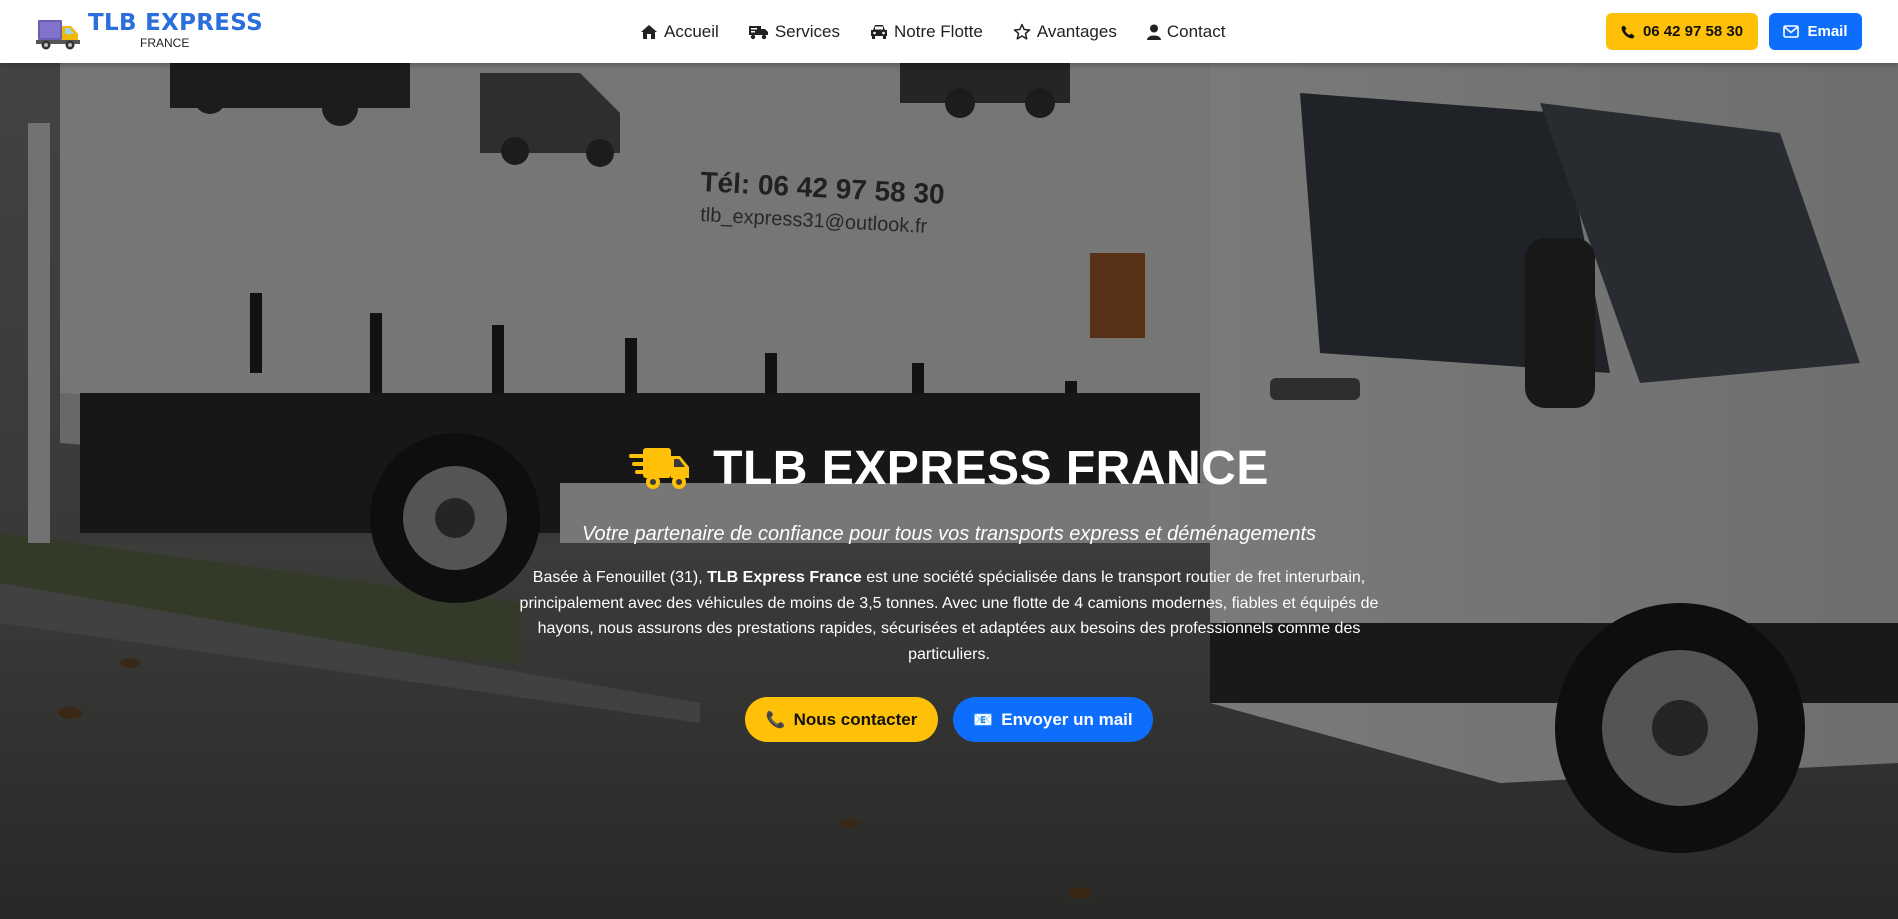 This screenshot has width=1898, height=919. What do you see at coordinates (879, 32) in the screenshot?
I see `car-icon` at bounding box center [879, 32].